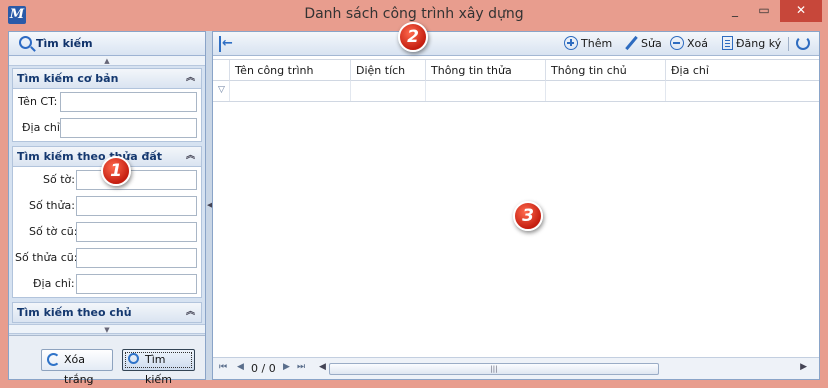 The width and height of the screenshot is (828, 388). Describe the element at coordinates (107, 44) in the screenshot. I see `search-panel-header: Tìm kiếm` at that location.